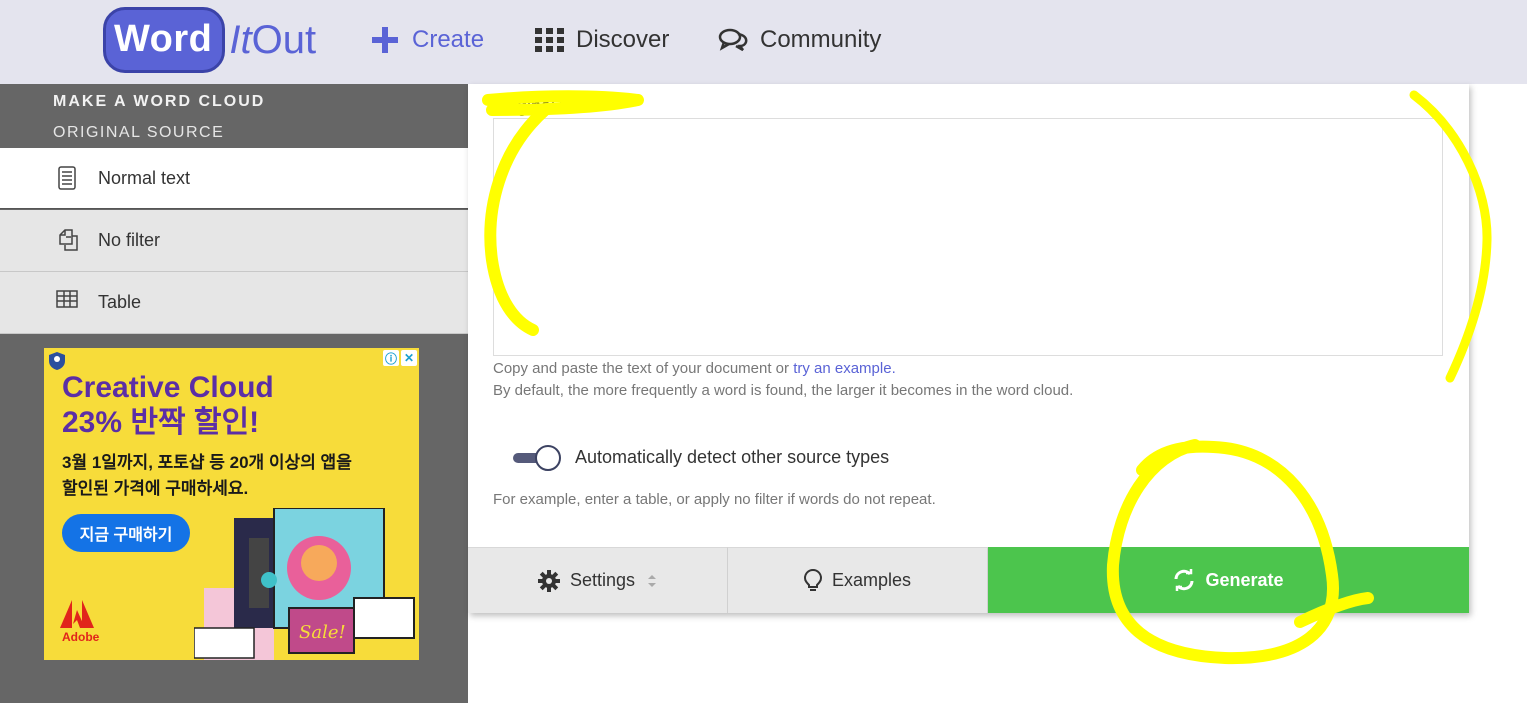 This screenshot has height=703, width=1527. I want to click on logo-it: It, so click(240, 39).